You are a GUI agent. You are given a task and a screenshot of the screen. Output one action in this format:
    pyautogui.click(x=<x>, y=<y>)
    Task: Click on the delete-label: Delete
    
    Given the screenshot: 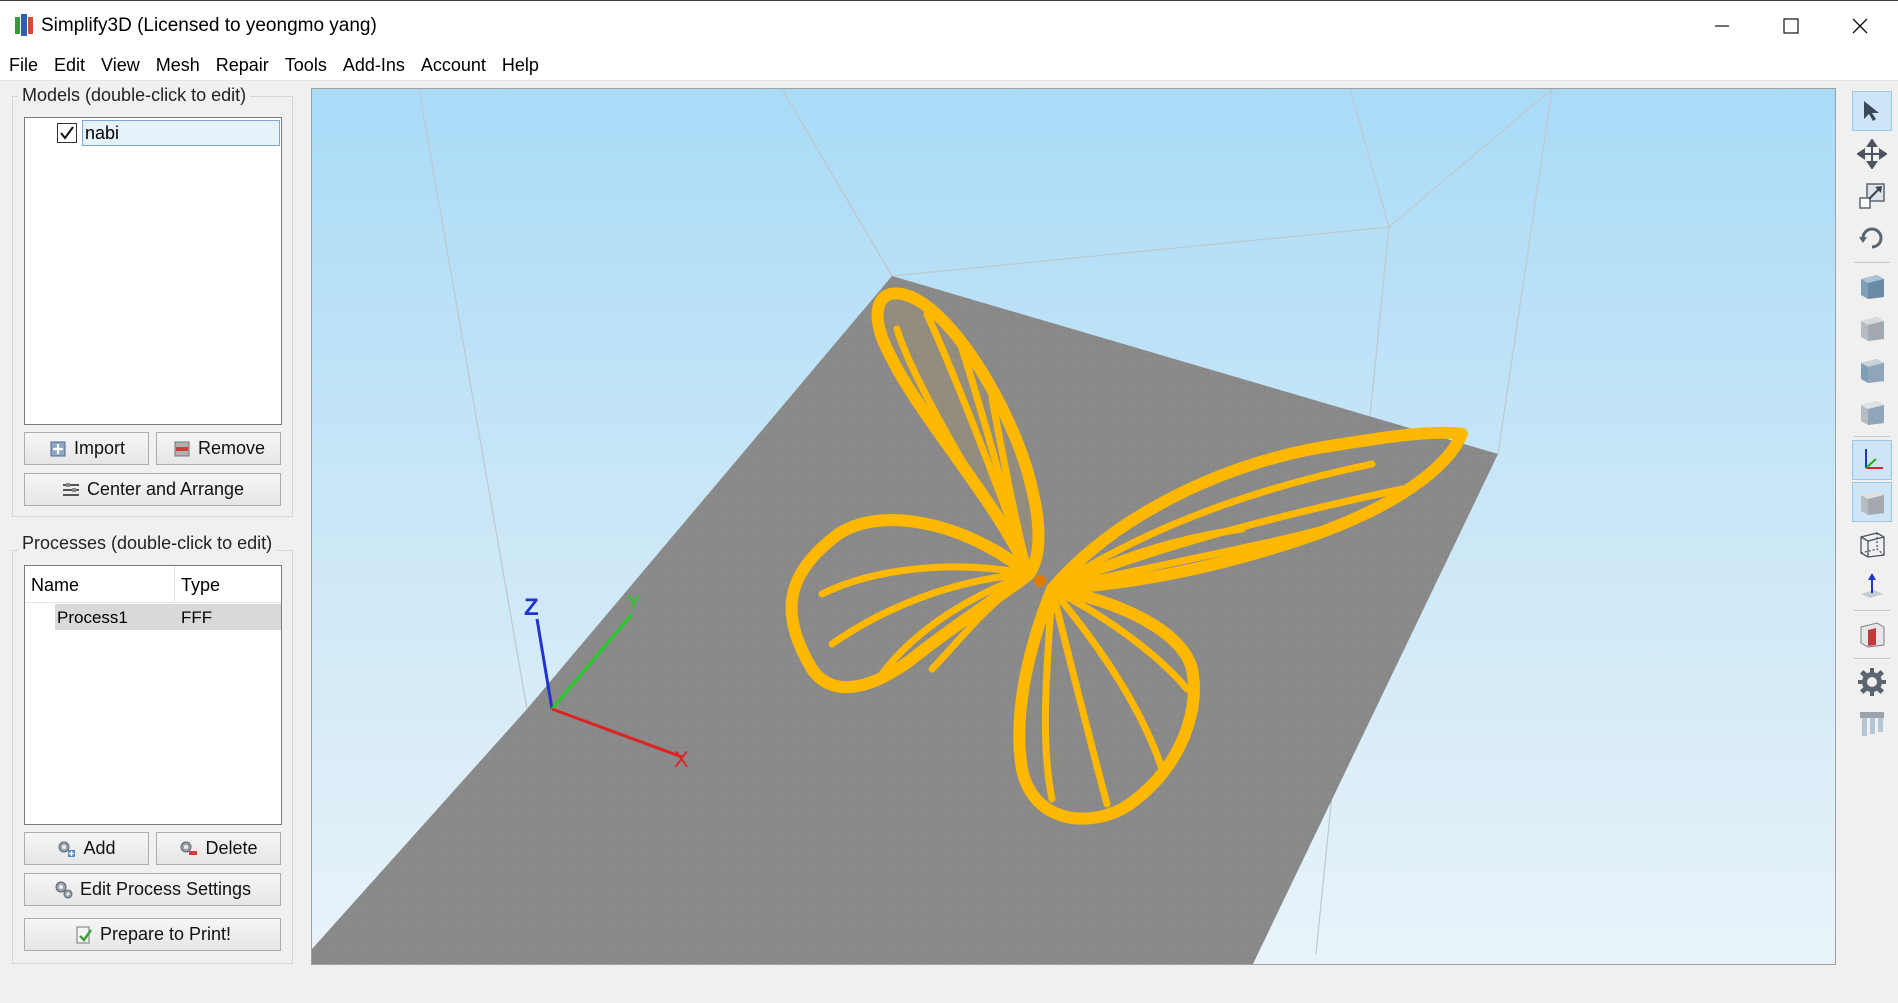 What is the action you would take?
    pyautogui.click(x=231, y=848)
    